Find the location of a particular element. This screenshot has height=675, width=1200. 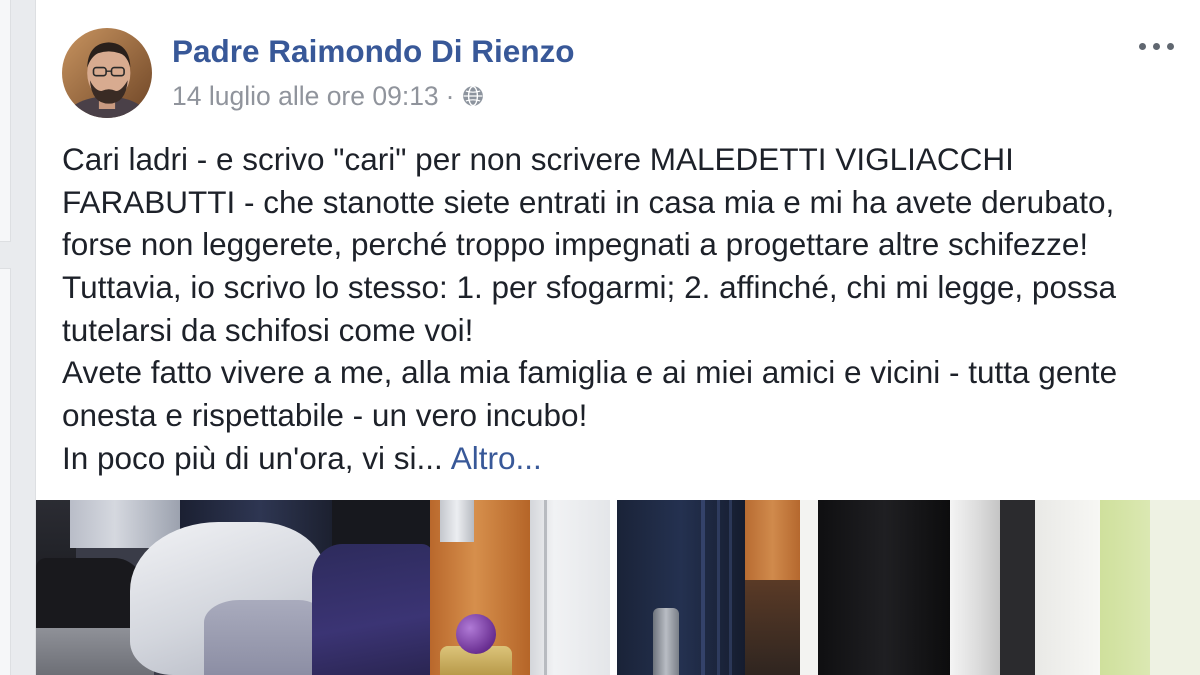

post-photo-right is located at coordinates (908, 587).